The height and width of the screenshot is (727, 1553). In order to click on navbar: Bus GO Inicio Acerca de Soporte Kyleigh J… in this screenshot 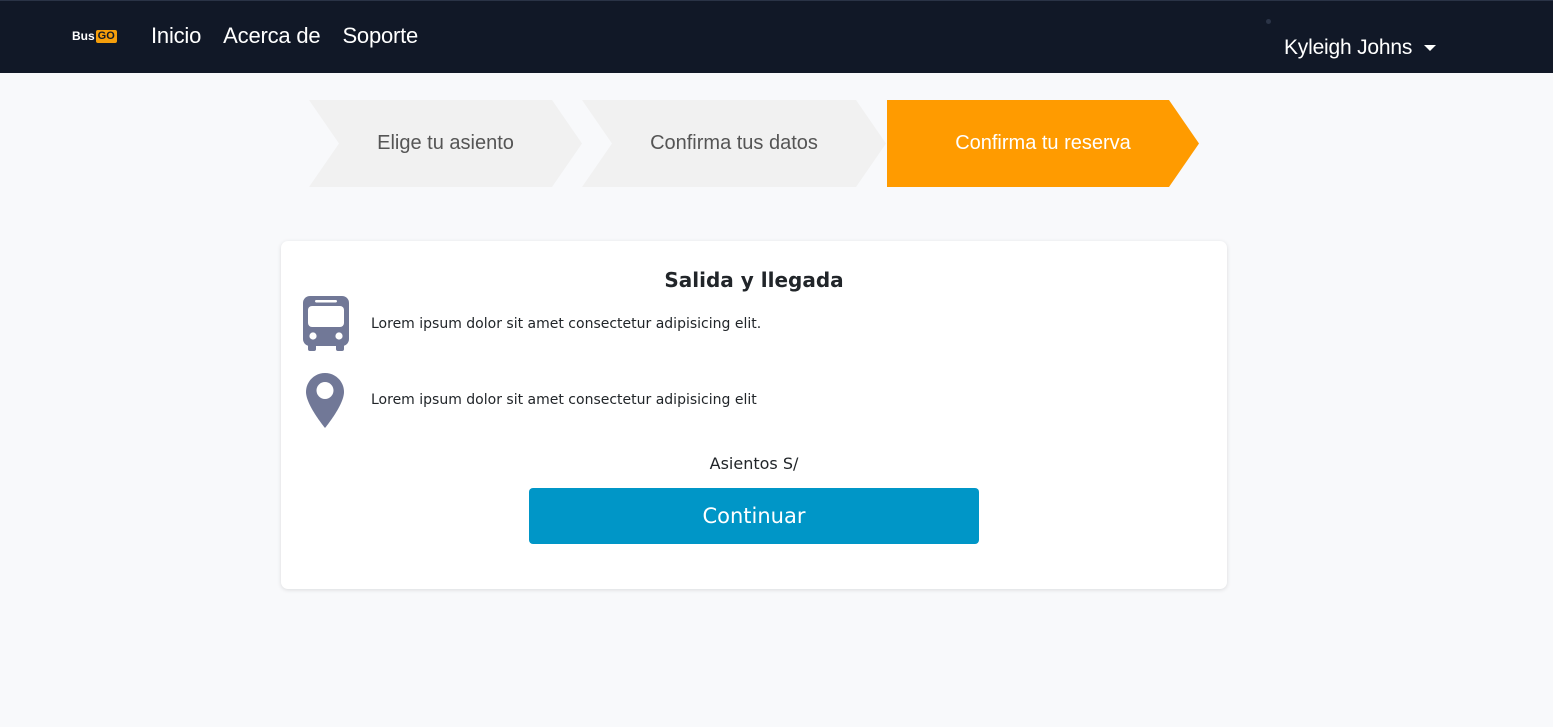, I will do `click(776, 36)`.